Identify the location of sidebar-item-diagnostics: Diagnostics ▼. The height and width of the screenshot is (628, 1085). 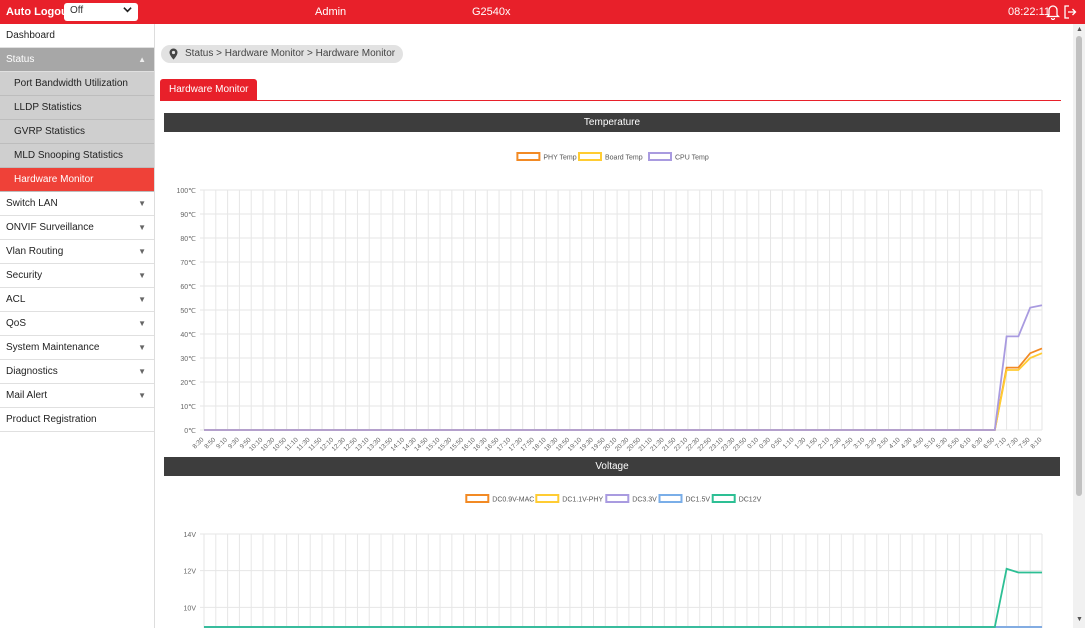
(77, 372).